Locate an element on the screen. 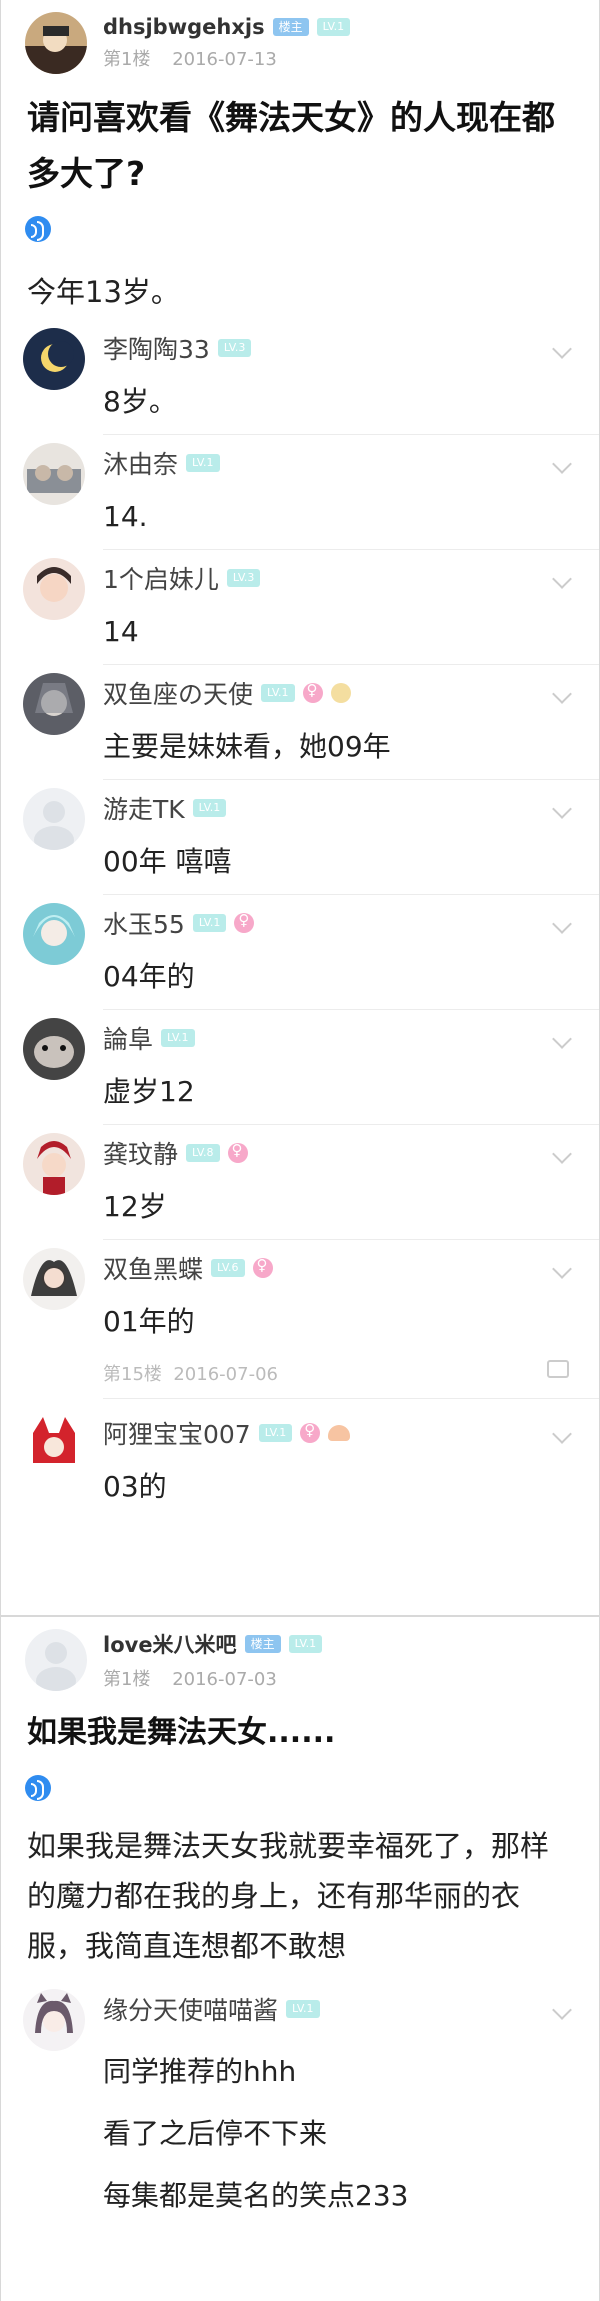  comment-icon is located at coordinates (558, 1369).